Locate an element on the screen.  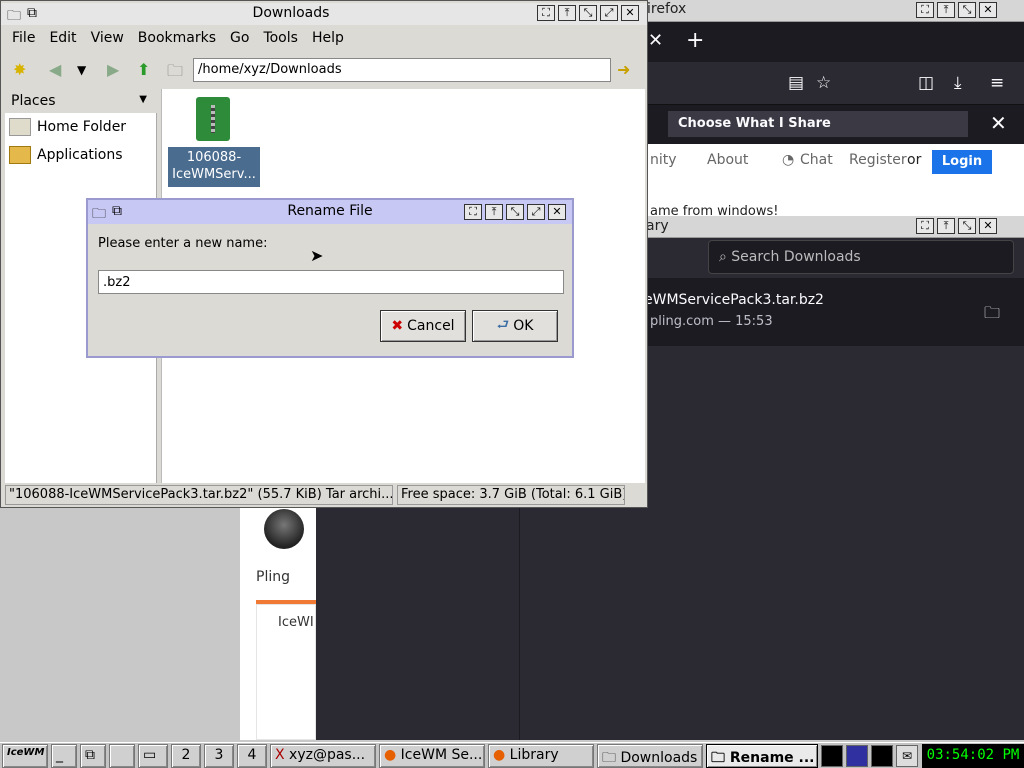
nav-community: nity is located at coordinates (663, 160).